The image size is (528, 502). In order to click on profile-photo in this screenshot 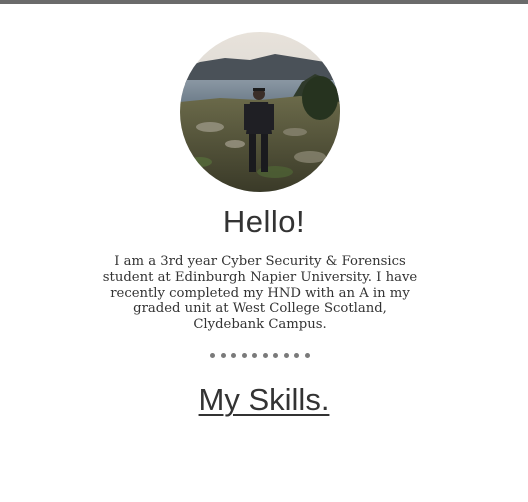, I will do `click(260, 112)`.